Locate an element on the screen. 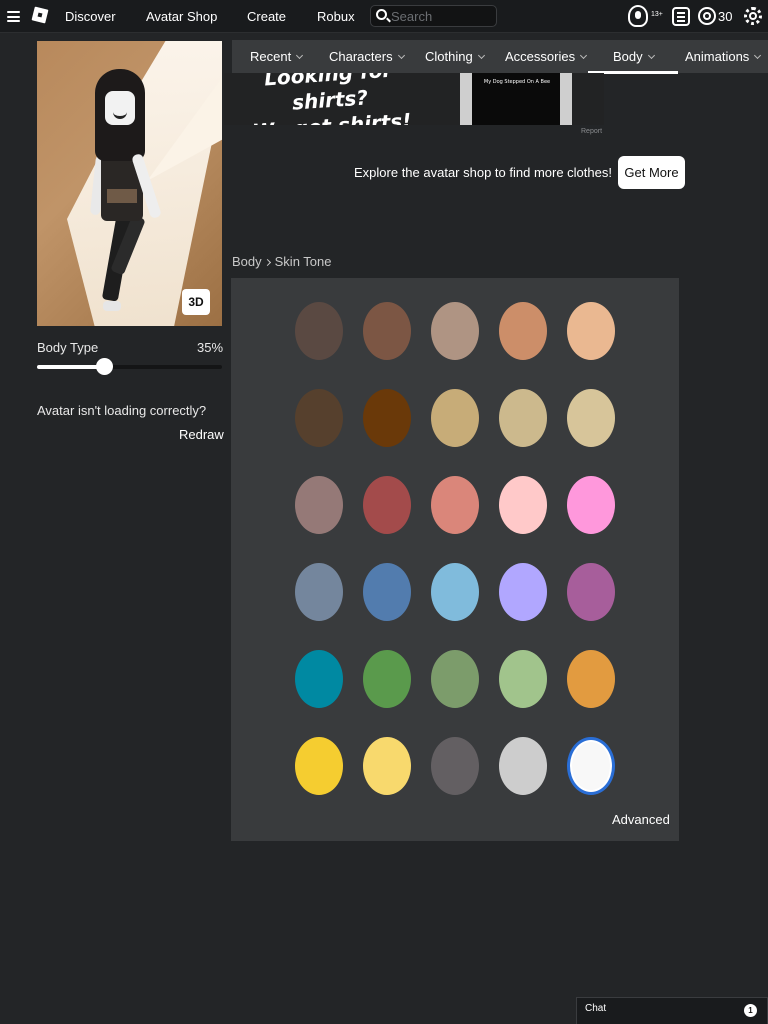 The width and height of the screenshot is (768, 1024). tab-clothing: Clothing is located at coordinates (455, 56).